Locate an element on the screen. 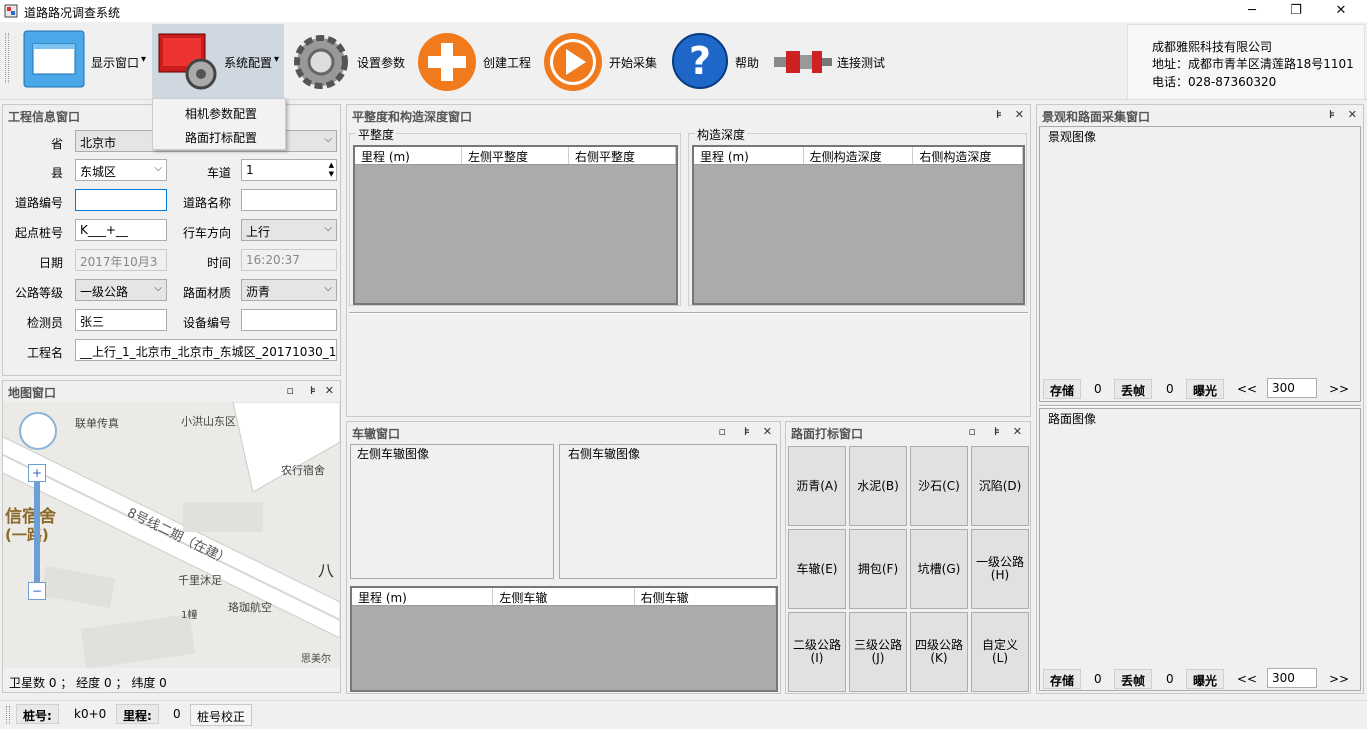 The width and height of the screenshot is (1367, 729). flatness-panel-title: 平整度和构造深度窗口 is located at coordinates (412, 117).